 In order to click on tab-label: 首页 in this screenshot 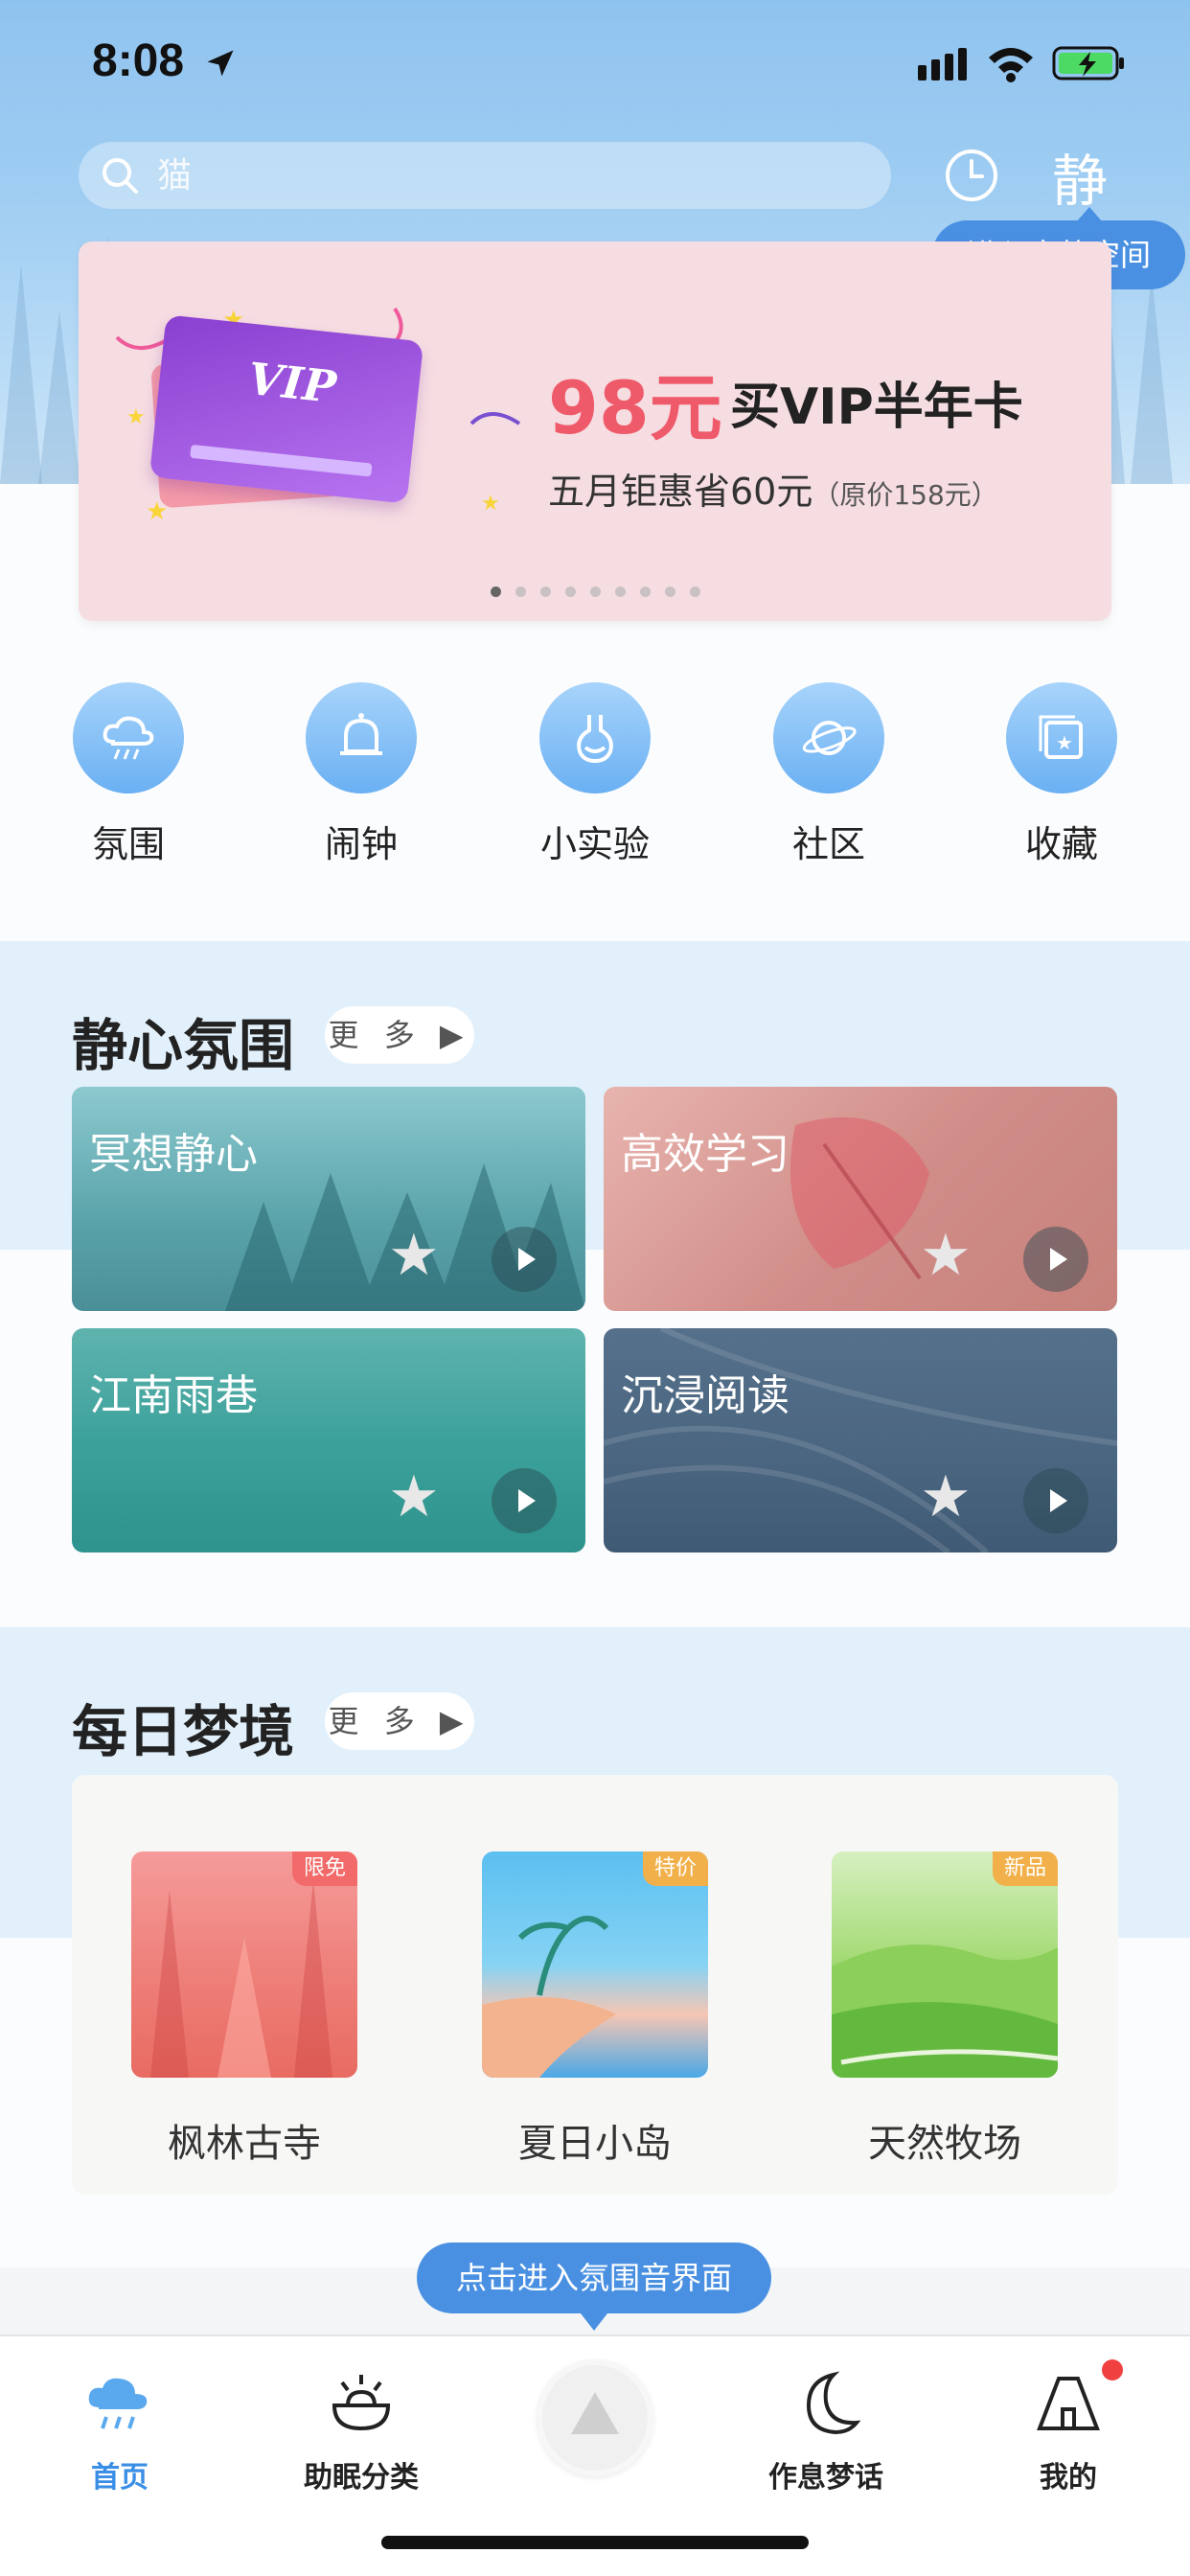, I will do `click(120, 2478)`.